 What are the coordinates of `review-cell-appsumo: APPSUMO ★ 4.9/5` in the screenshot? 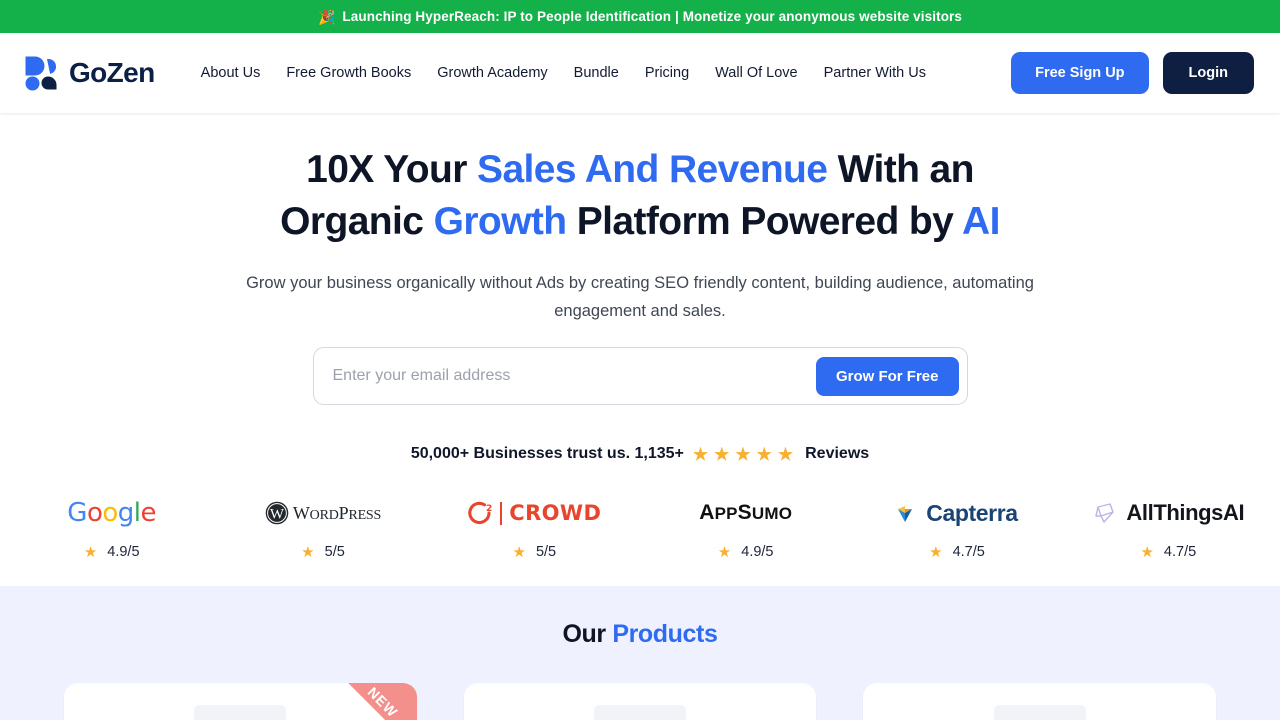 It's located at (745, 528).